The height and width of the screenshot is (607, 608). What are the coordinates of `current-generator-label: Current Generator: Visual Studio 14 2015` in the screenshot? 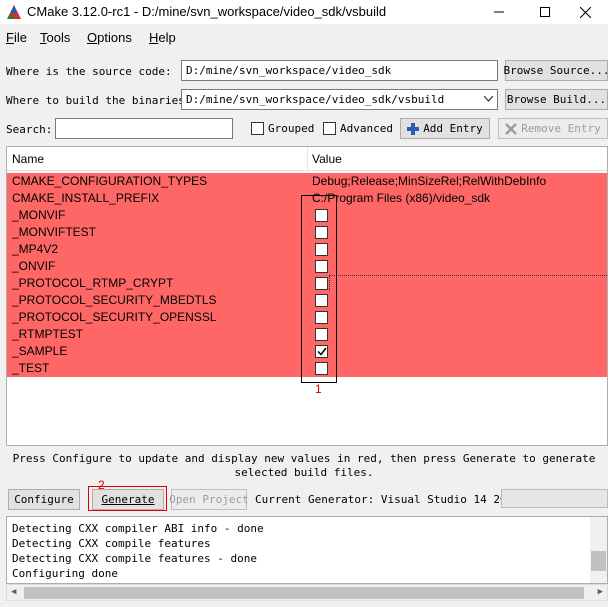 It's located at (387, 499).